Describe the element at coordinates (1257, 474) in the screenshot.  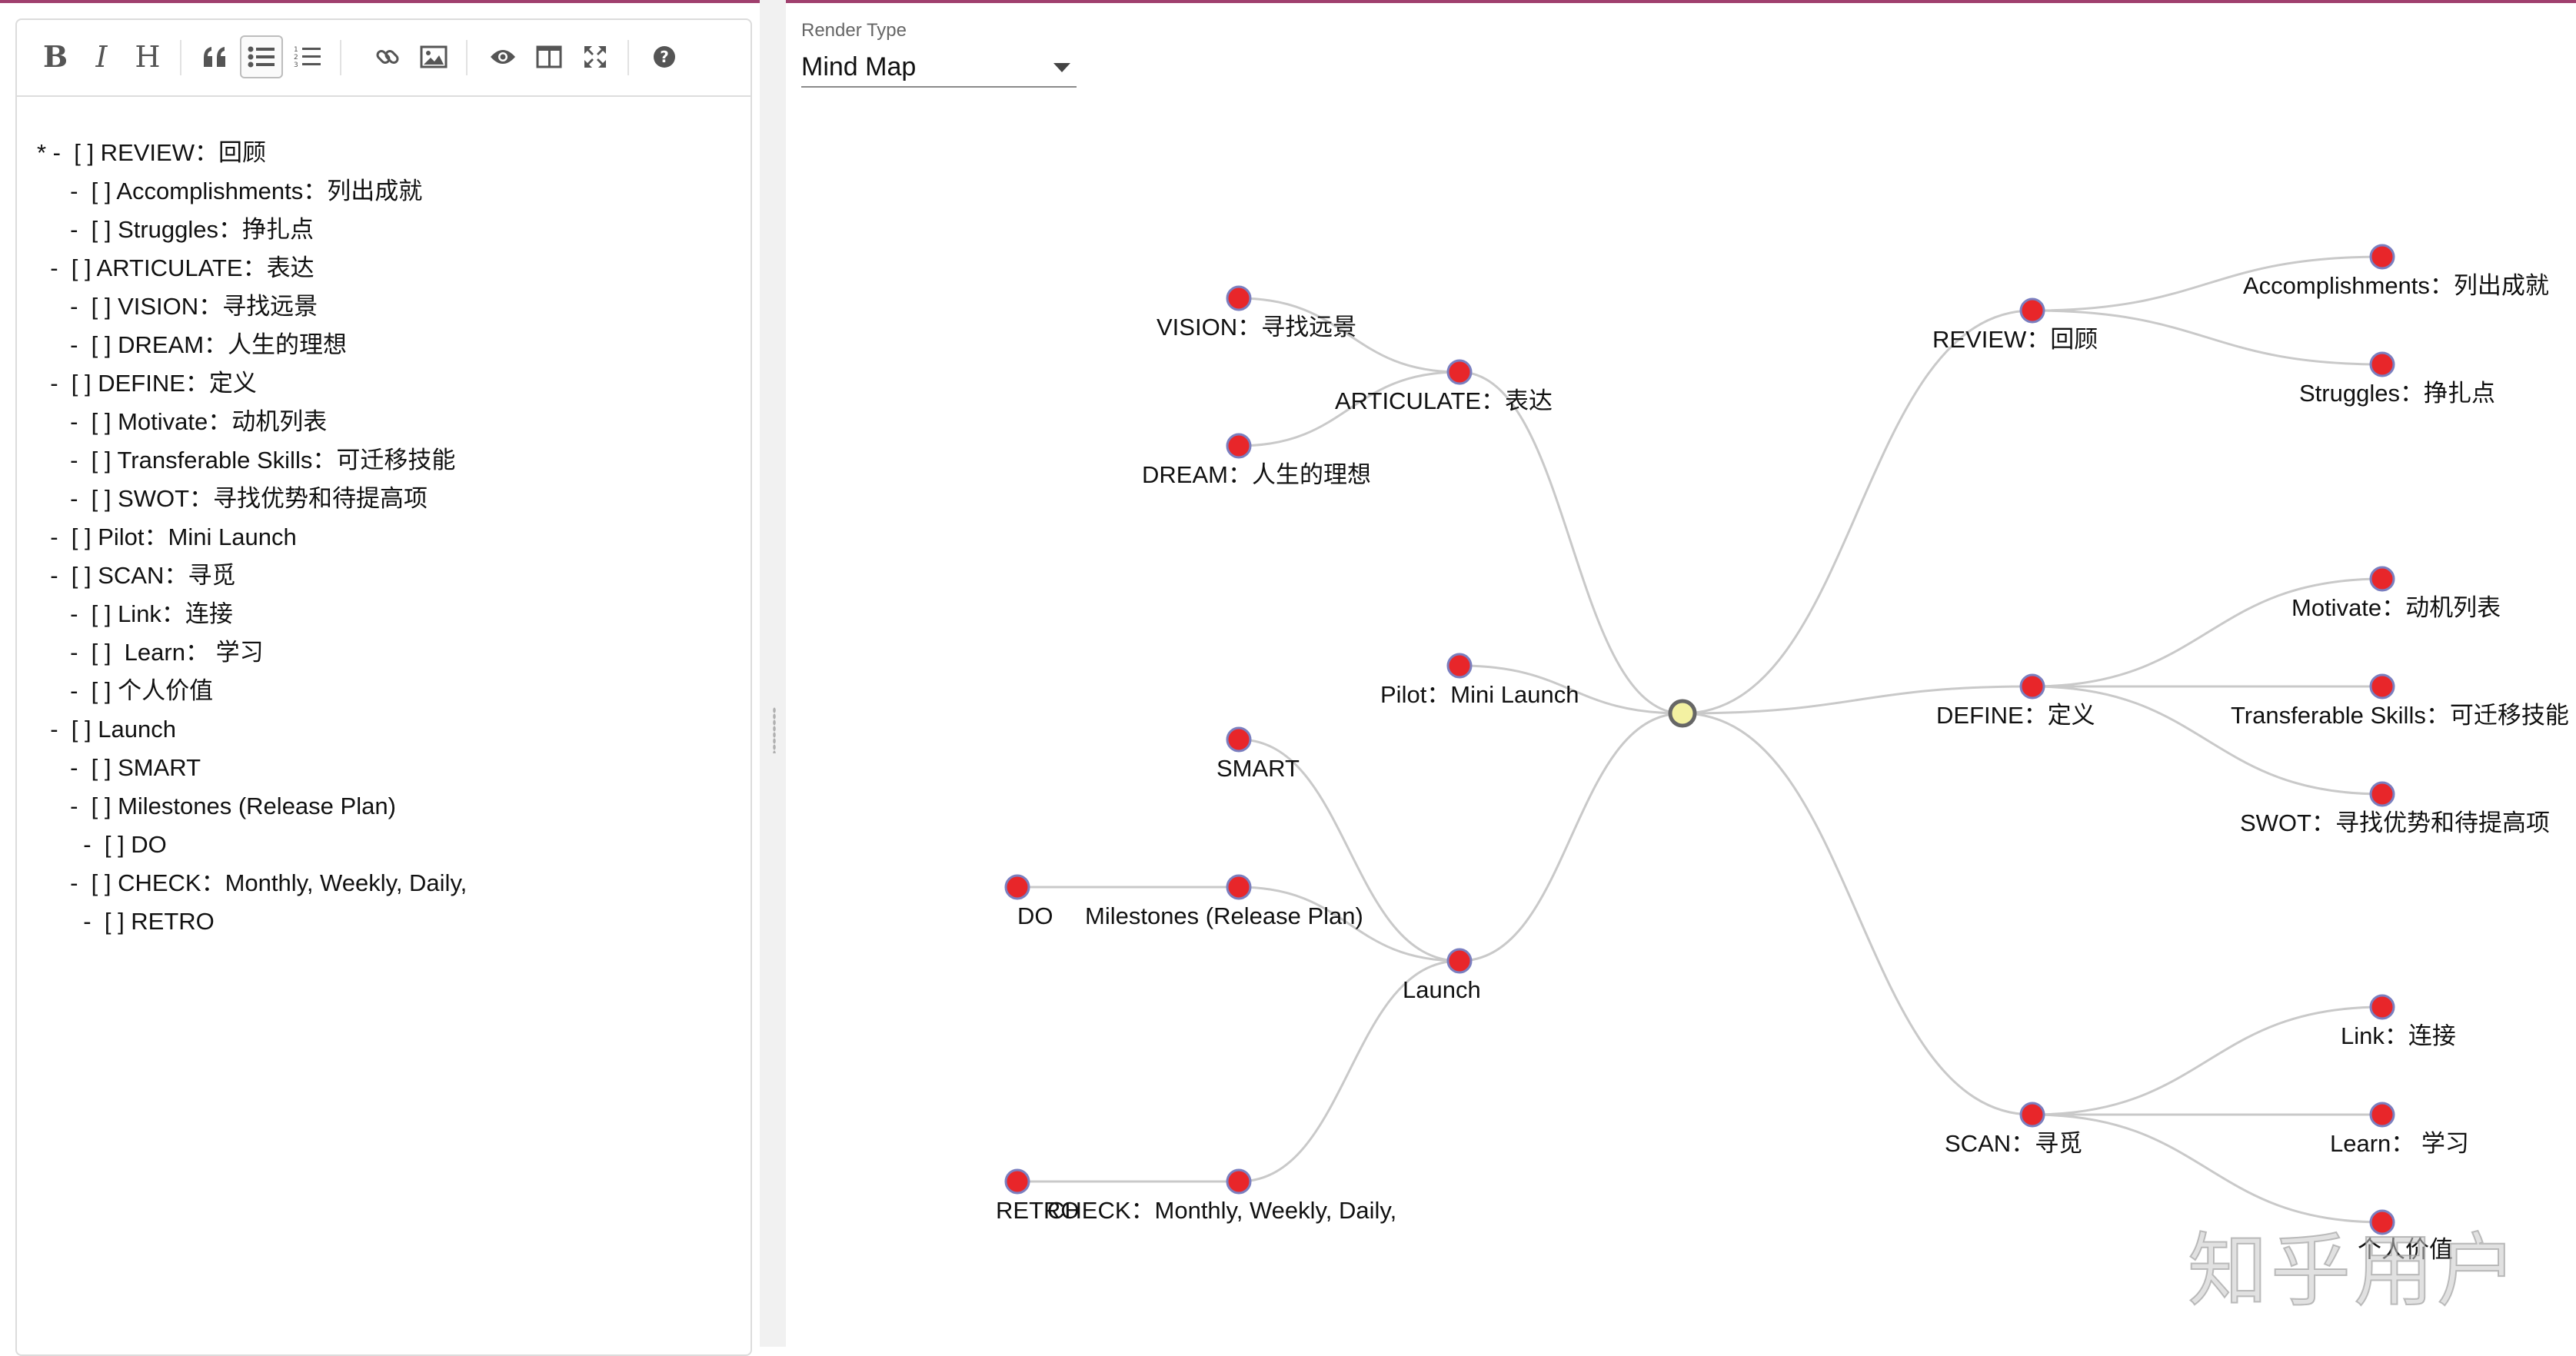
I see `node-label-dream: DREAM：人生的理想` at that location.